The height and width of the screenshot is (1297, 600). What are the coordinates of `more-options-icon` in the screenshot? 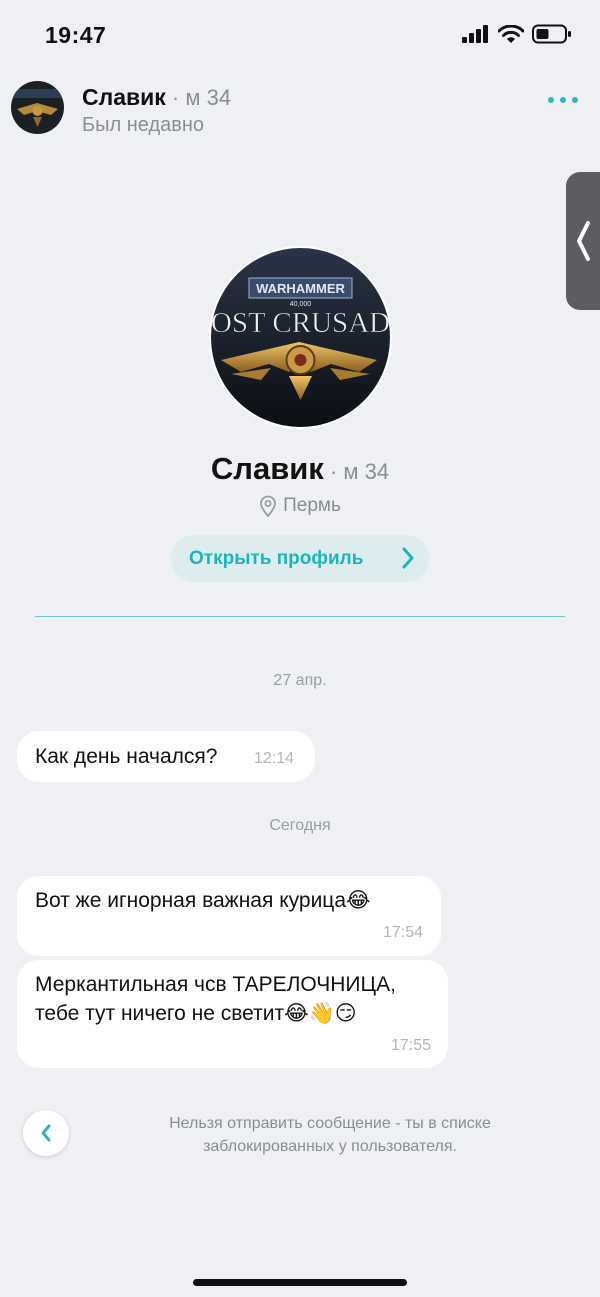 It's located at (563, 100).